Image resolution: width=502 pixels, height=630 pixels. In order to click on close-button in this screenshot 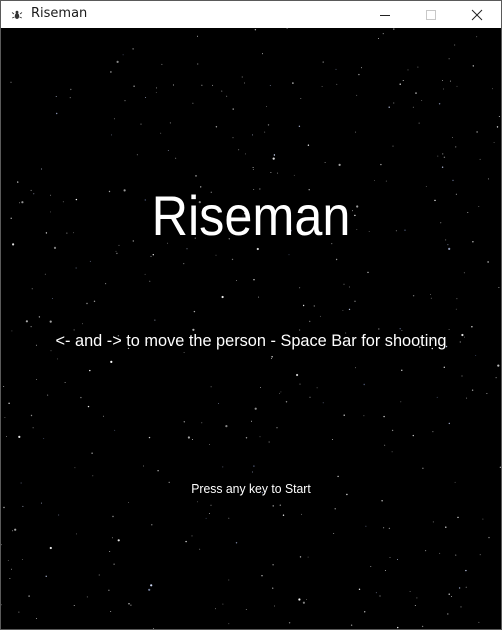, I will do `click(477, 14)`.